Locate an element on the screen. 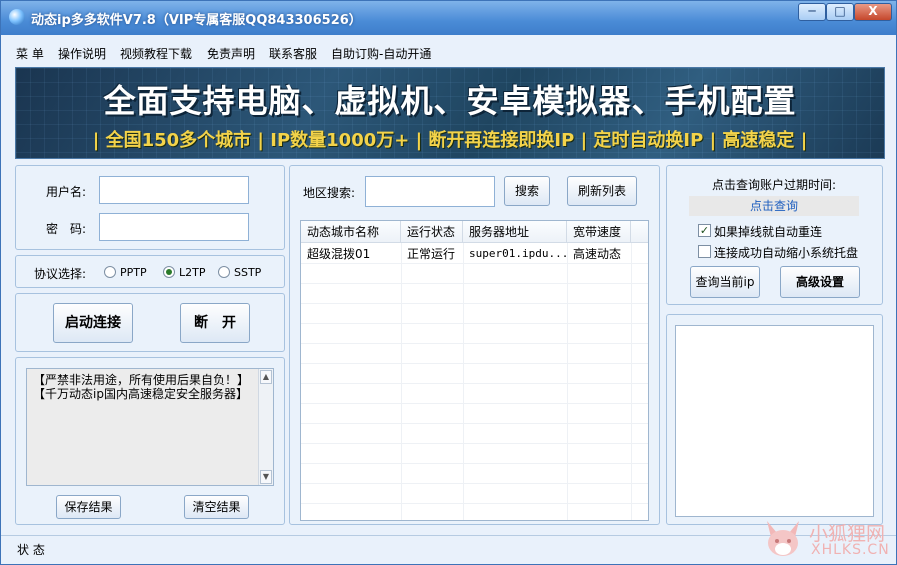 This screenshot has width=897, height=565. title-bar: 动态ip多多软件V7.8（VIP专属客服QQ843306526） ─ □ X is located at coordinates (448, 18).